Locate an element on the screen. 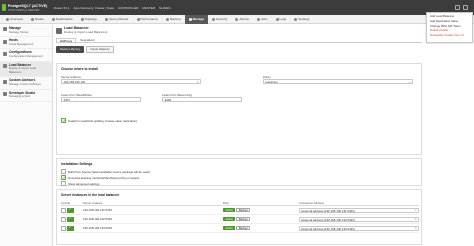 Image resolution: width=474 pixels, height=246 pixels. nav-label: Alarms is located at coordinates (244, 19).